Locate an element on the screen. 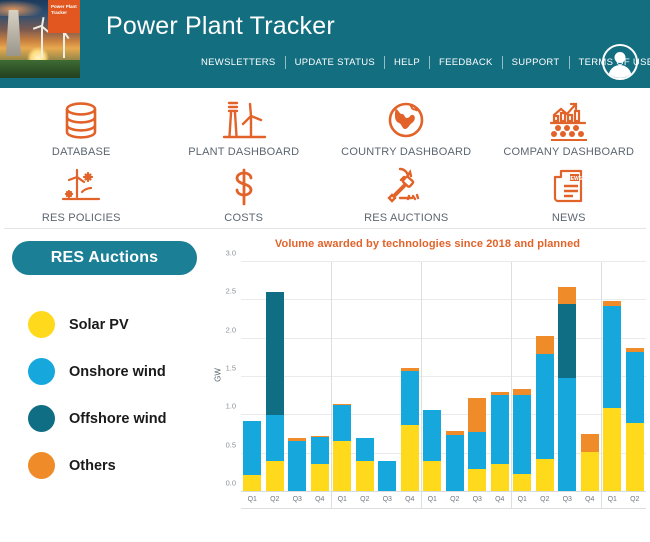  user-avatar-icon is located at coordinates (620, 62).